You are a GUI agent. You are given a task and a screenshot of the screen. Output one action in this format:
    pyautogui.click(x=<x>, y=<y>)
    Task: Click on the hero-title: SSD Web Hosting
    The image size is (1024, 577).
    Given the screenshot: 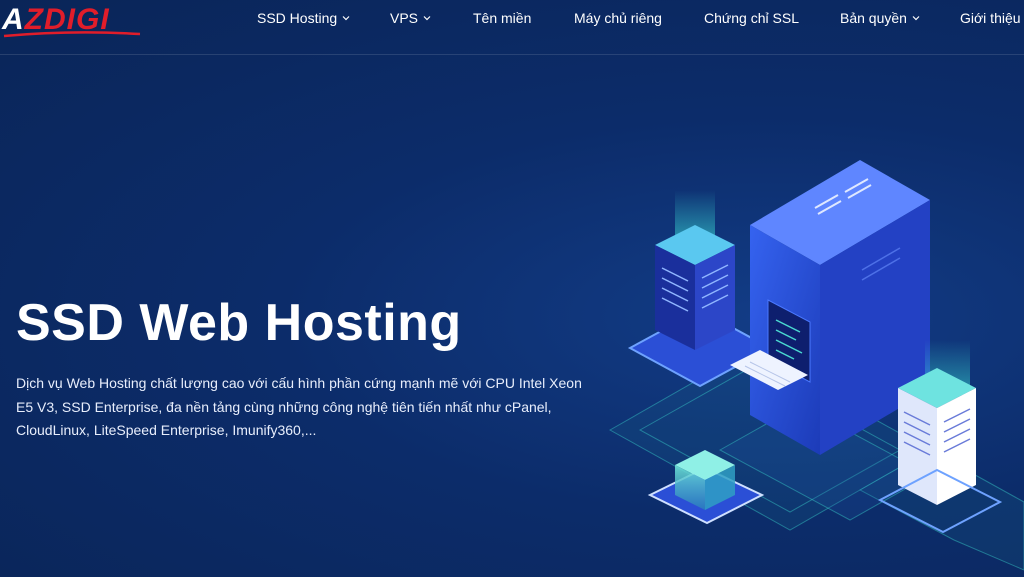 What is the action you would take?
    pyautogui.click(x=239, y=323)
    